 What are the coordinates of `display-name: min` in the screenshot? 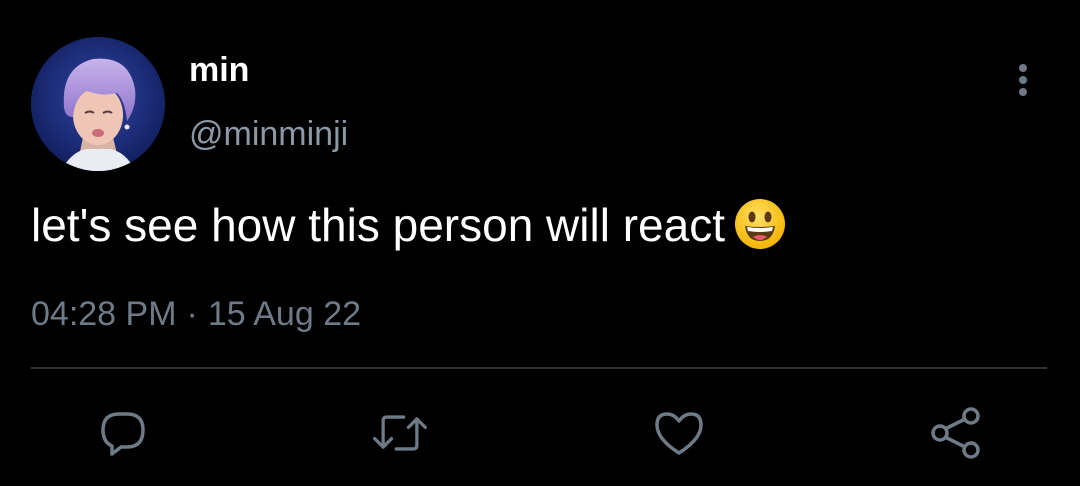 It's located at (219, 70).